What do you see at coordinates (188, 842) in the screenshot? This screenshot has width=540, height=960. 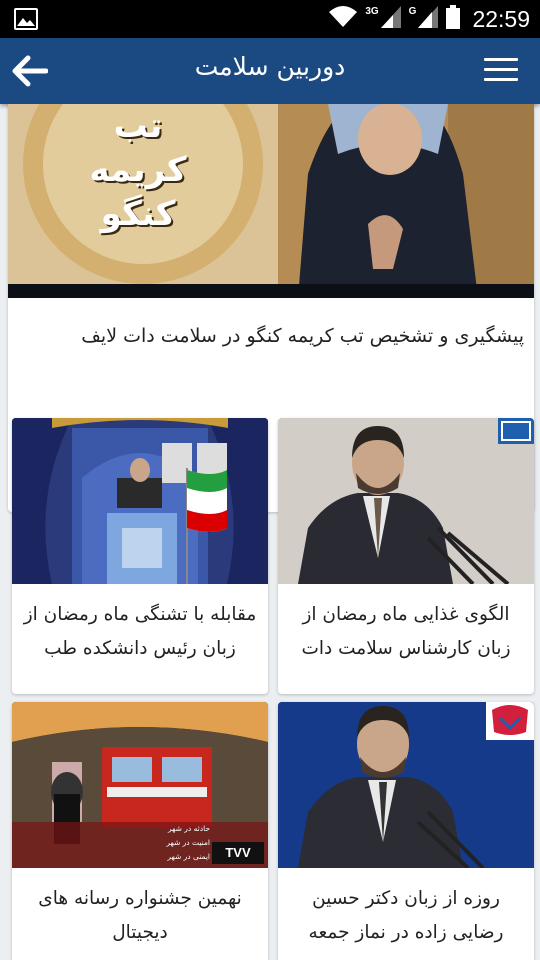 I see `image-overlay-text: حادثه در شهر امنیت در شهر ایمنی در شهر` at bounding box center [188, 842].